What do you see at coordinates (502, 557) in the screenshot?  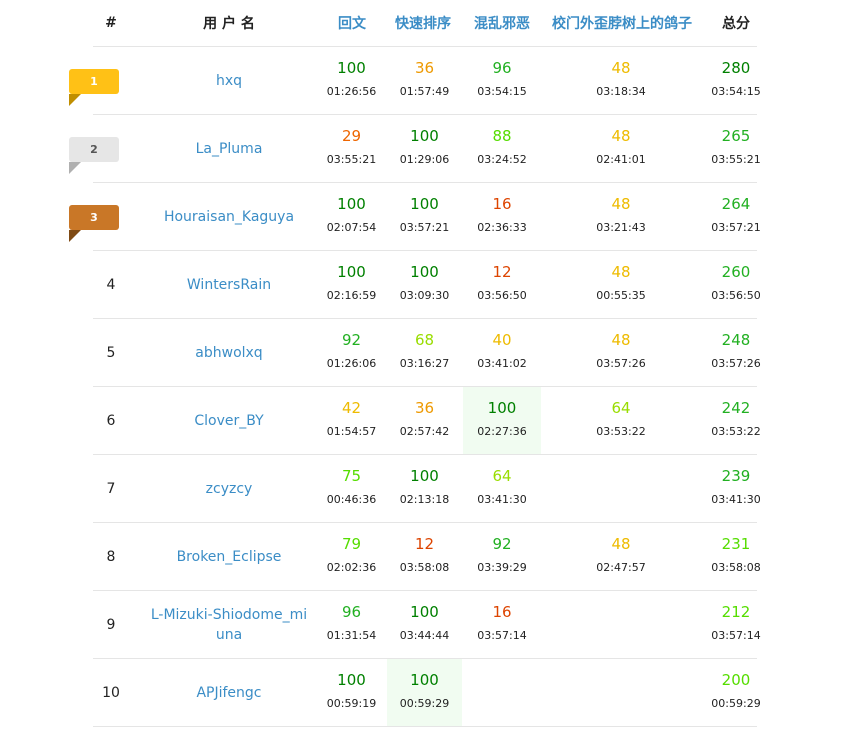 I see `problem-score-cell: 92 03:39:29` at bounding box center [502, 557].